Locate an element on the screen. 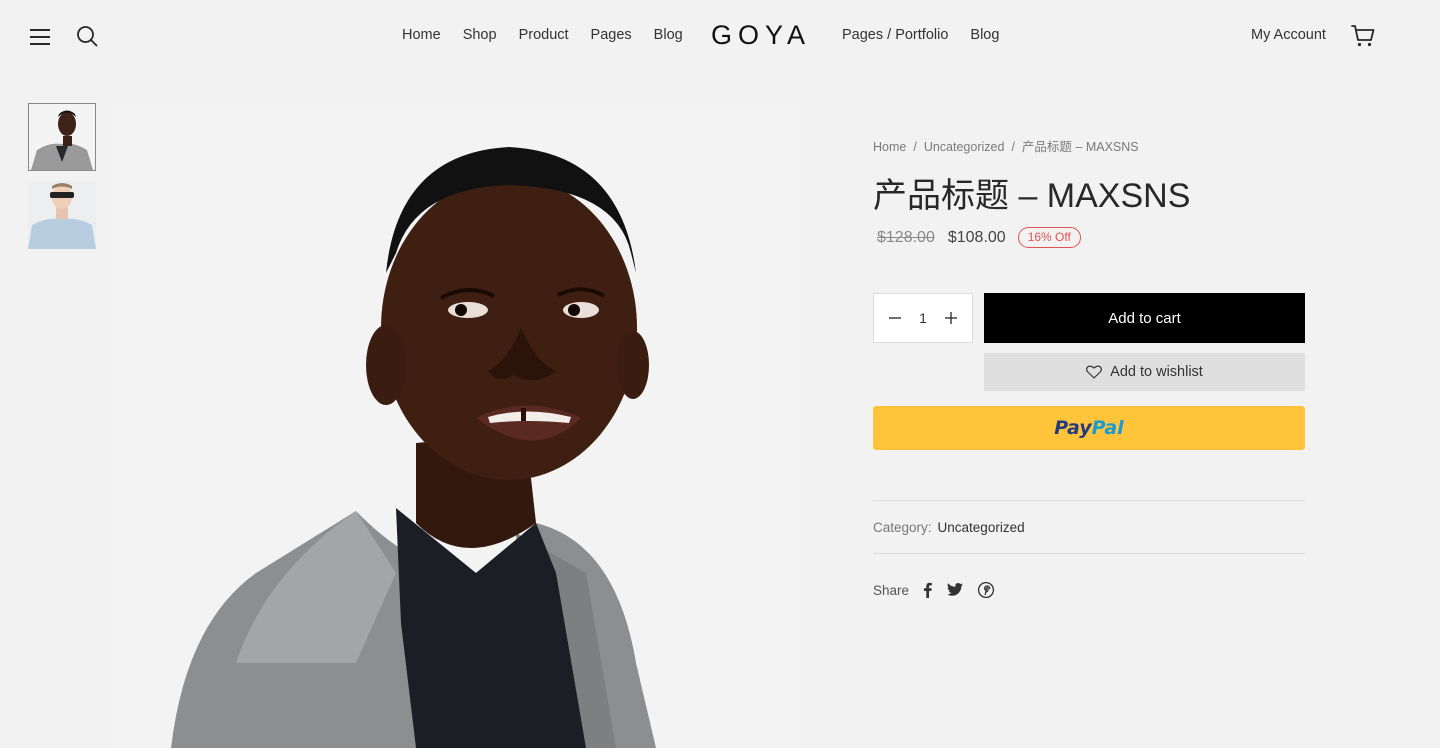  pinterest-icon is located at coordinates (986, 590).